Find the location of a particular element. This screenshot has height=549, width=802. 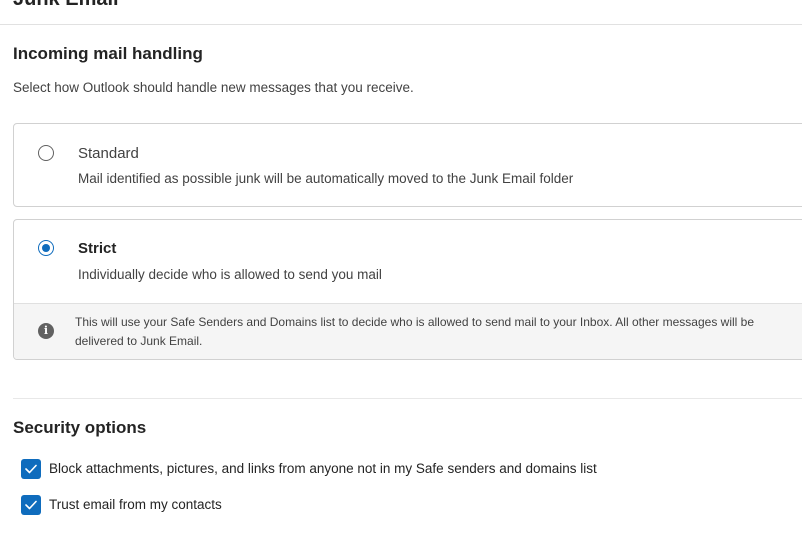

security-options-heading: Security options is located at coordinates (80, 427).